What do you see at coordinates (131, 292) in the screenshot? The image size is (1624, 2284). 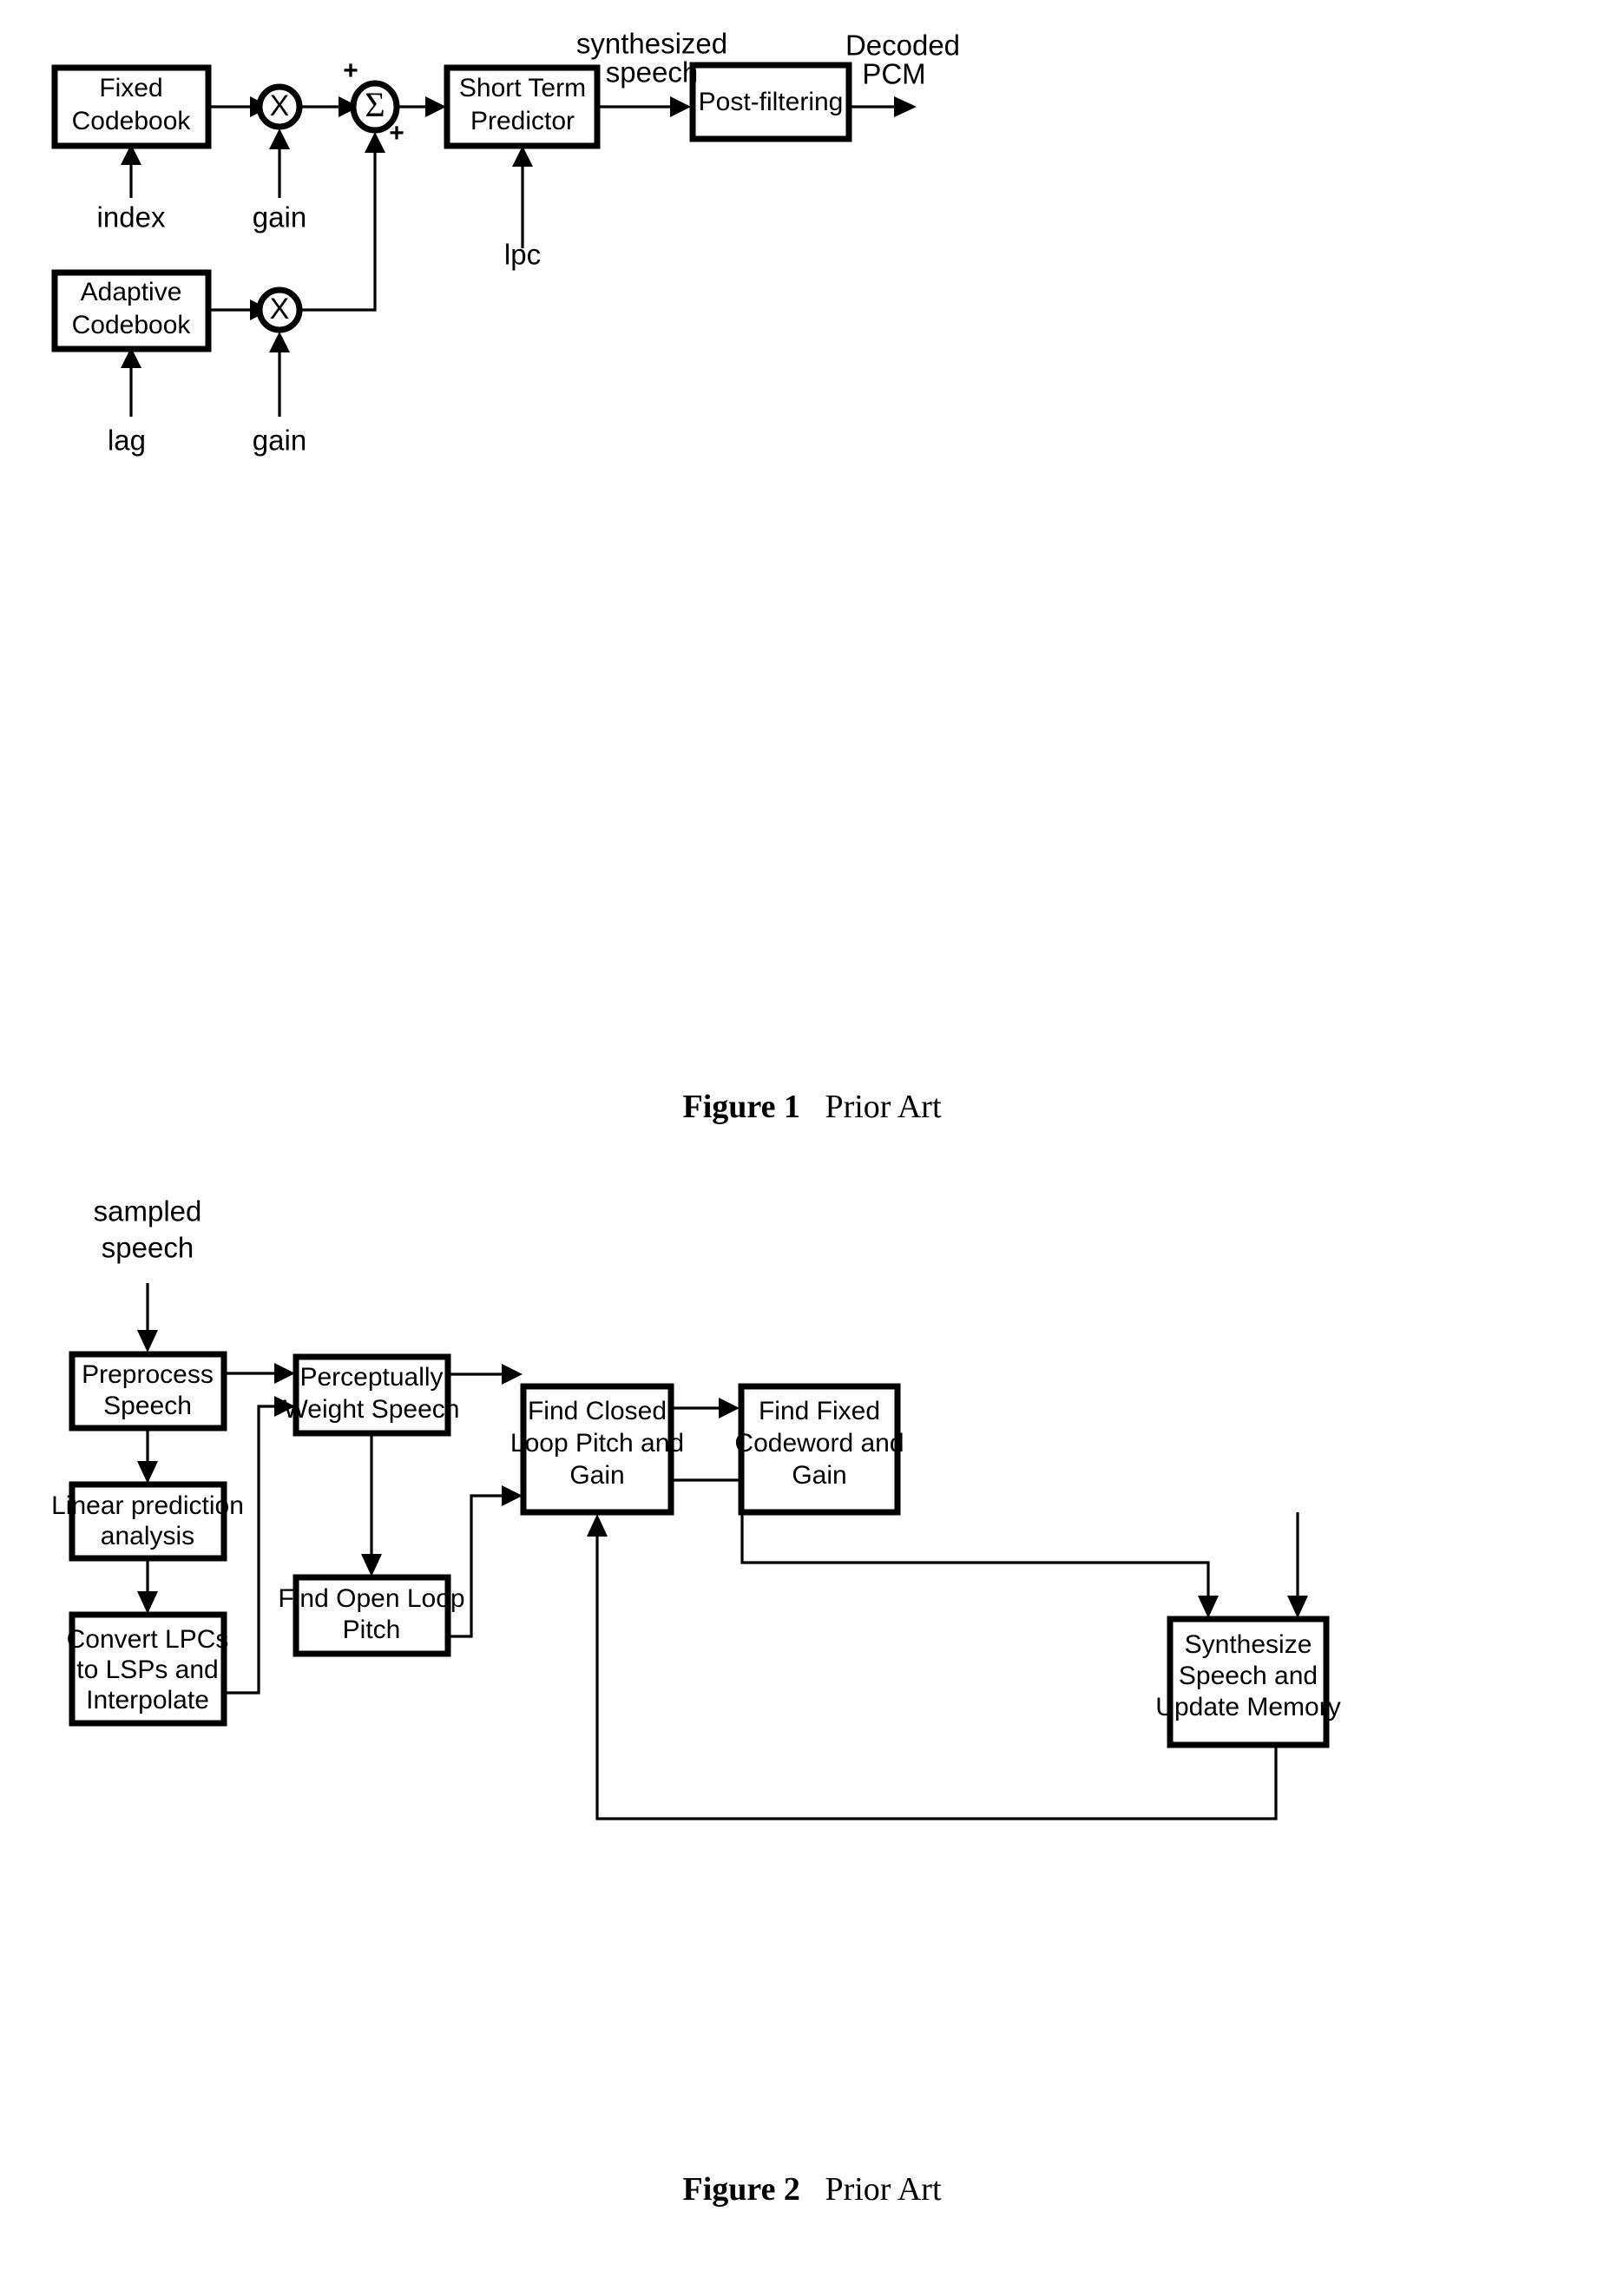 I see `adaptive-codebook-label-line1: Adaptive` at bounding box center [131, 292].